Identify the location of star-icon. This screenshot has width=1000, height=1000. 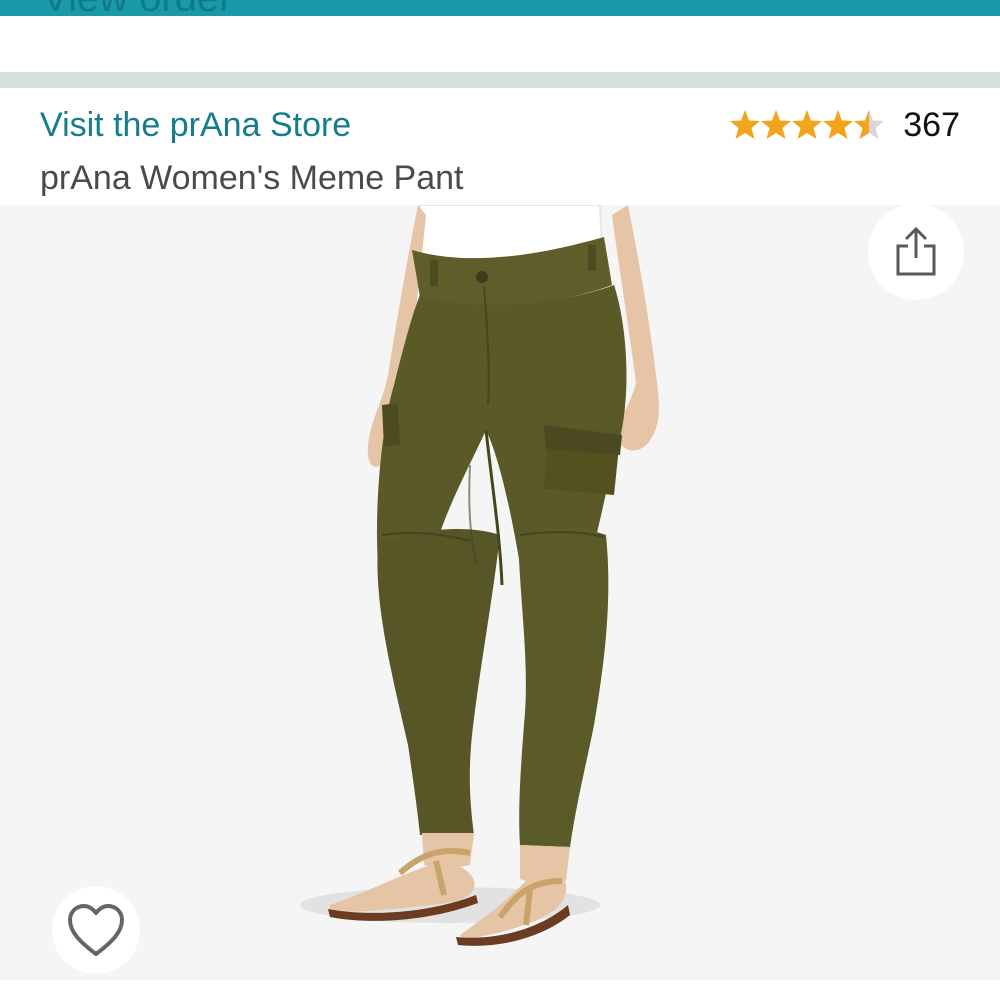
(807, 124).